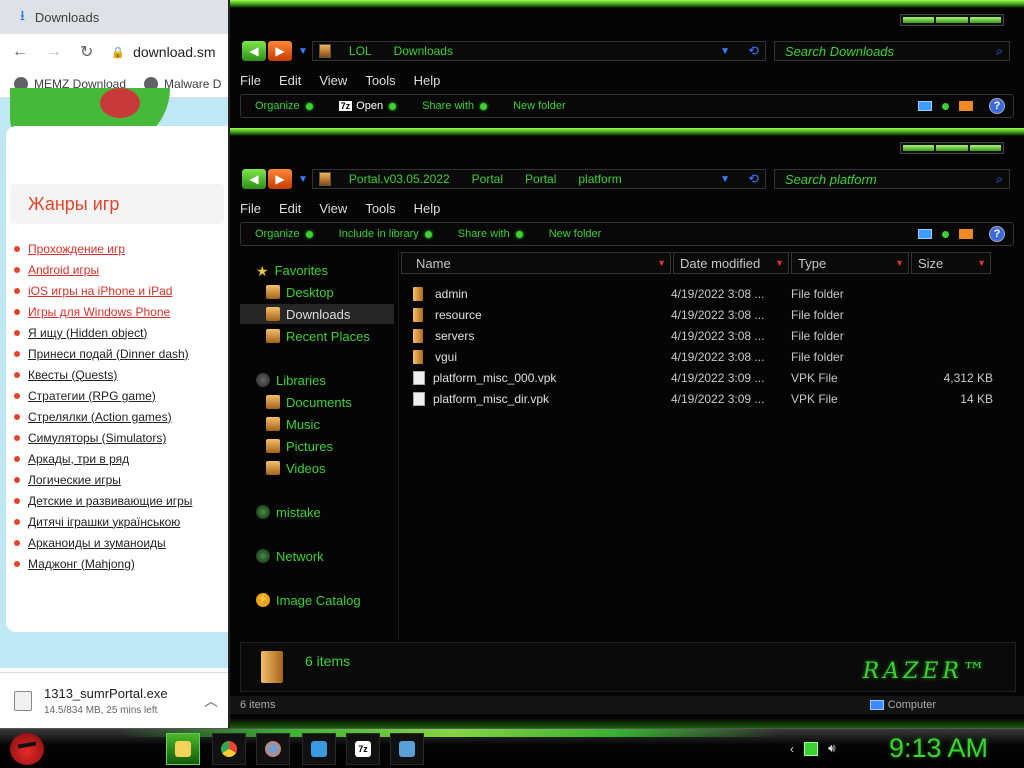 The width and height of the screenshot is (1024, 768). Describe the element at coordinates (319, 749) in the screenshot. I see `taskbar-app` at that location.